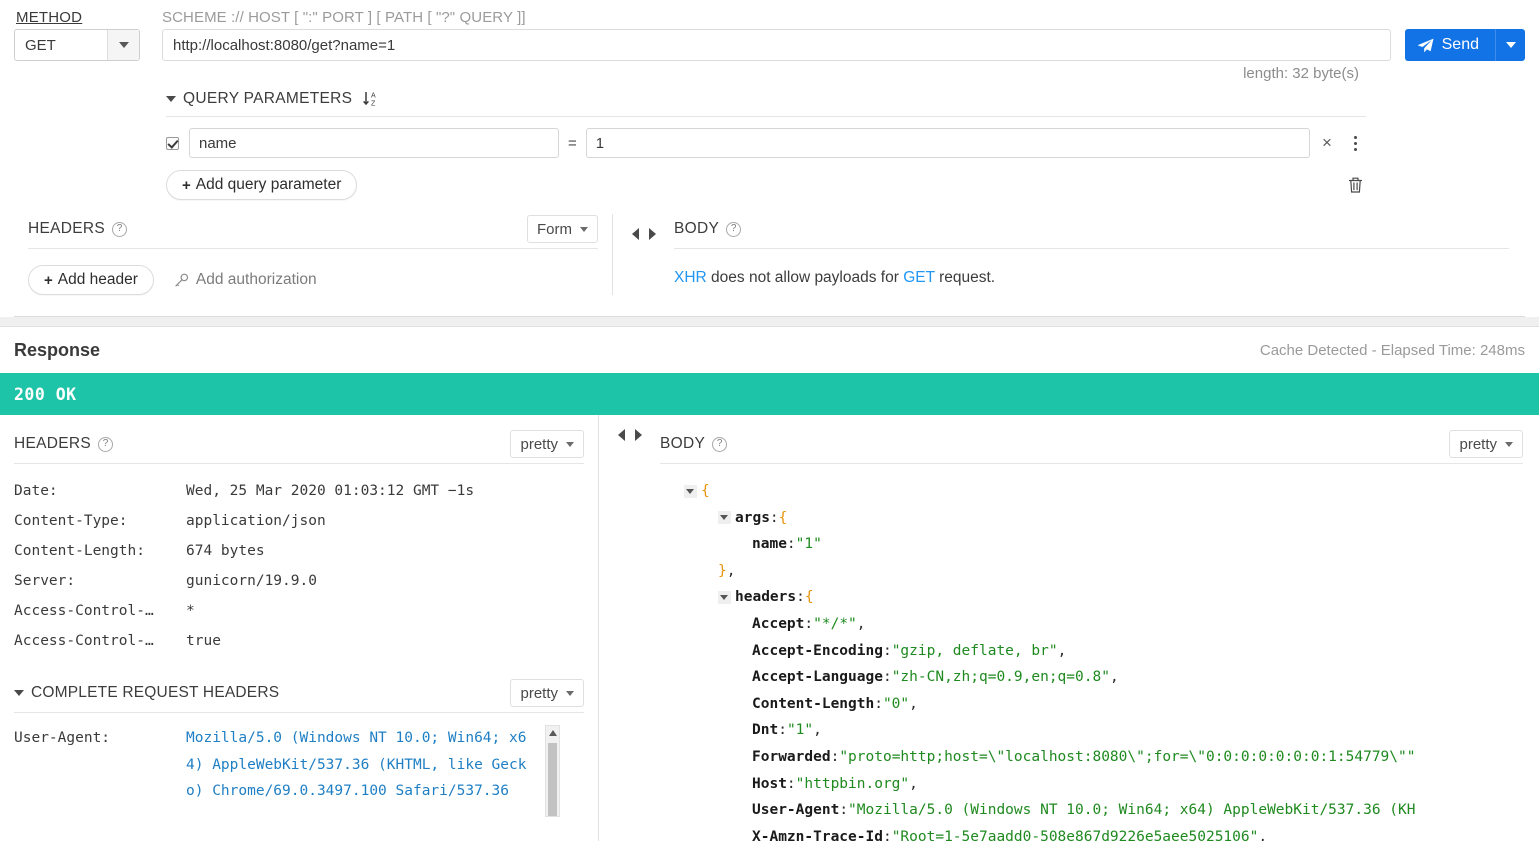 Image resolution: width=1539 pixels, height=841 pixels. I want to click on request-header-actions: + Add header Add authorization, so click(313, 280).